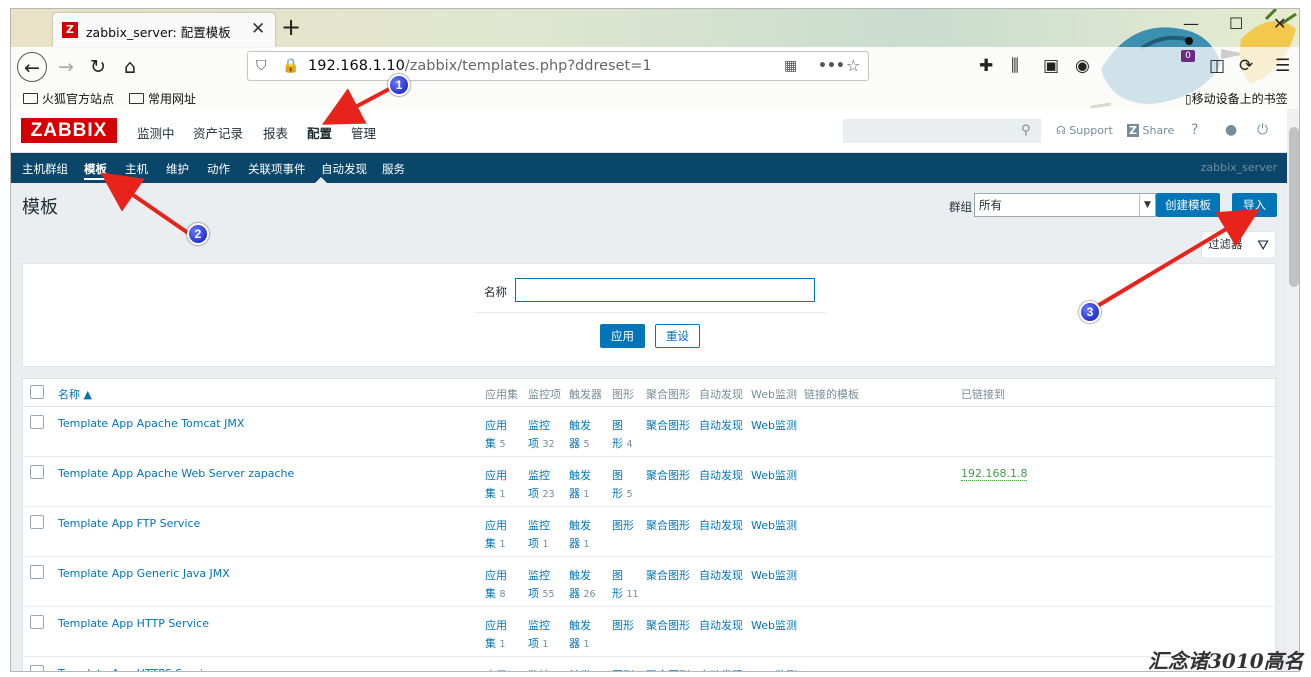 The height and width of the screenshot is (677, 1311). Describe the element at coordinates (582, 593) in the screenshot. I see `triggers-link-count: 器 26` at that location.